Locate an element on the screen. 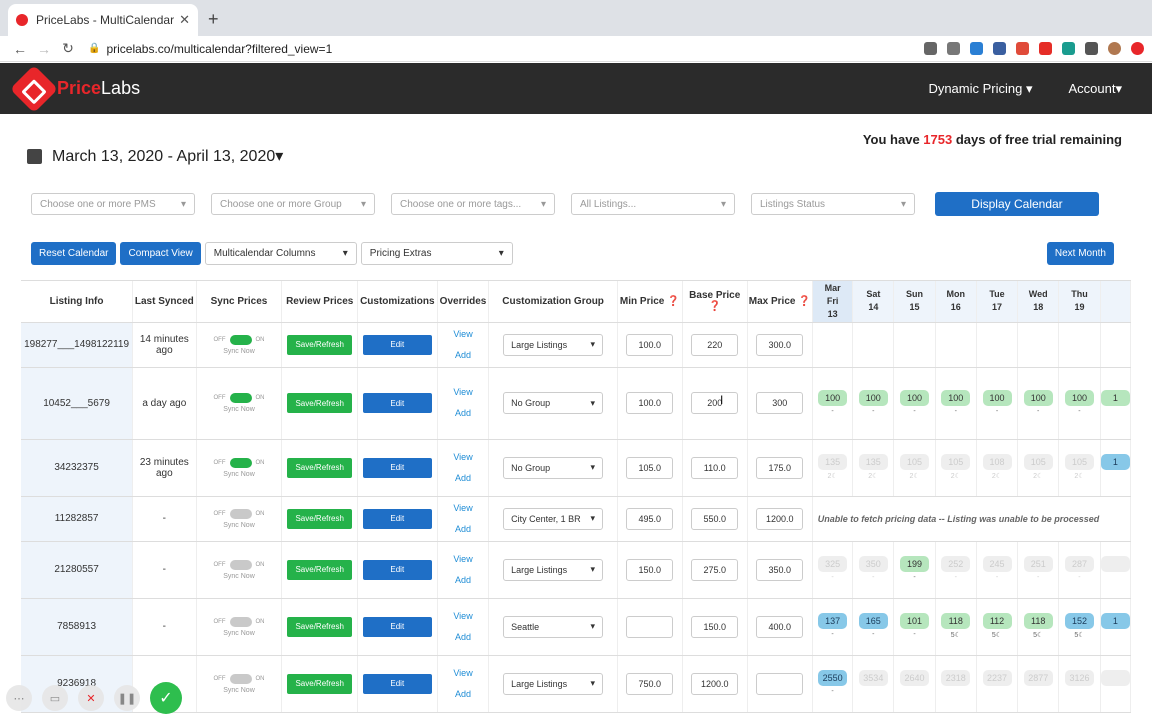 Image resolution: width=1152 pixels, height=720 pixels. day-price-cell: 245 - is located at coordinates (997, 570).